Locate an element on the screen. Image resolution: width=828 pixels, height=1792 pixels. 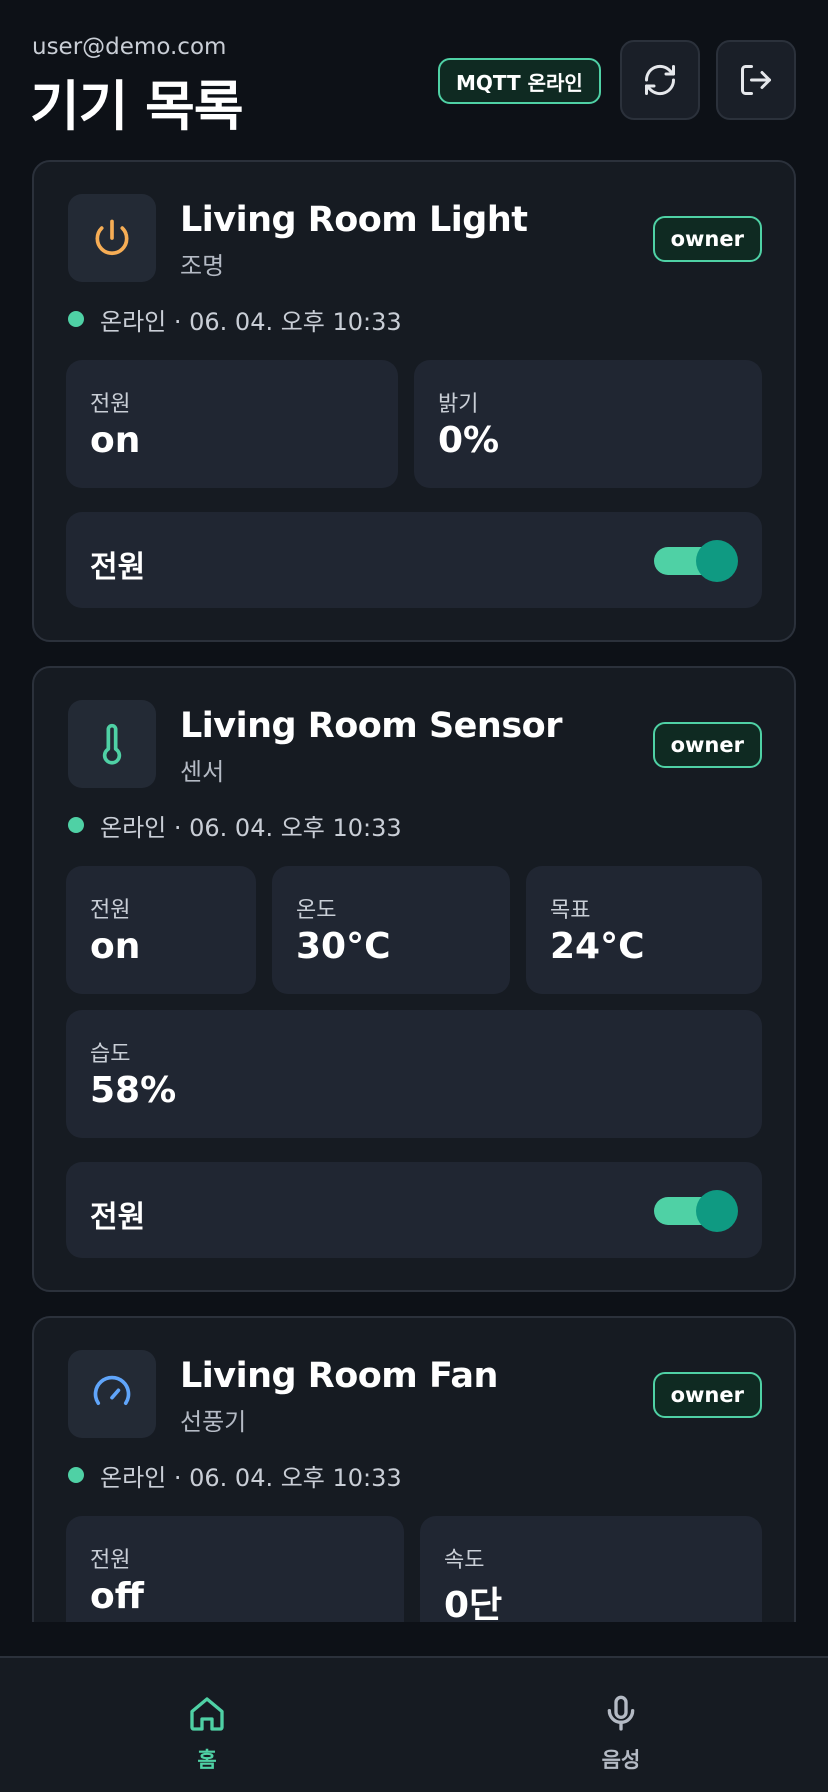
bottom-nav: 홈 음성 is located at coordinates (414, 1724).